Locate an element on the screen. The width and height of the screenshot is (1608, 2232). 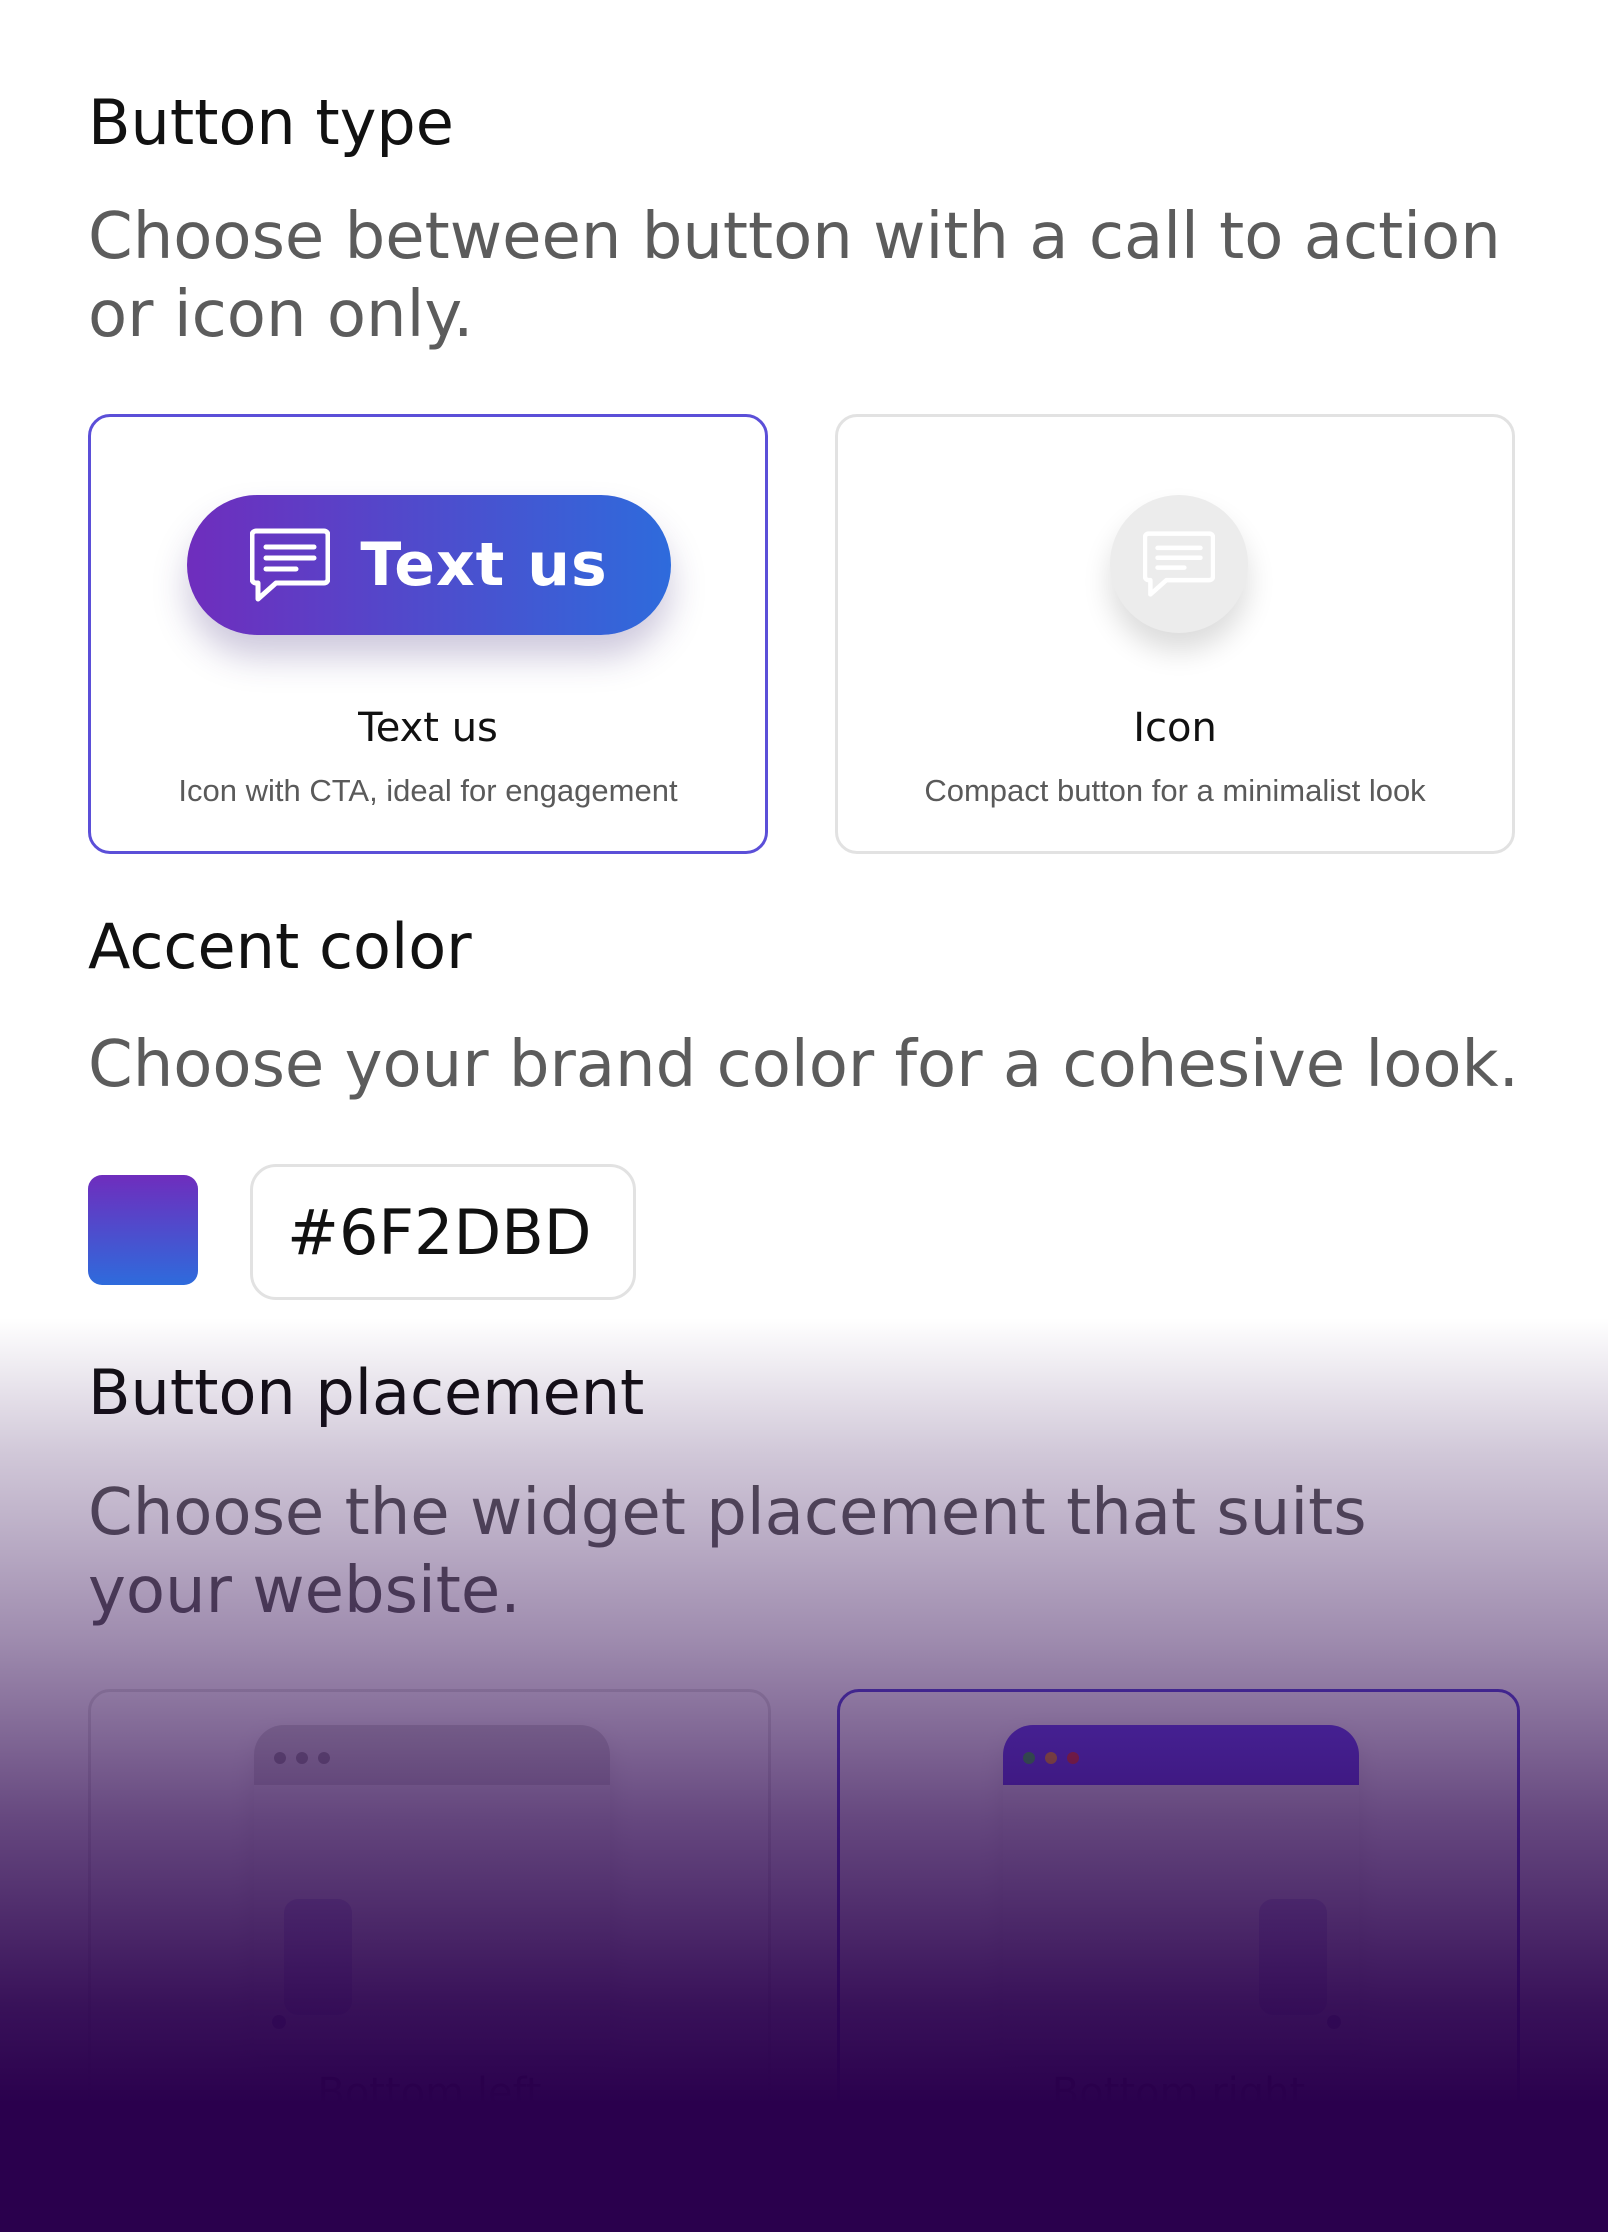
placement-option-bottom-left: Bottom left is located at coordinates (429, 1909).